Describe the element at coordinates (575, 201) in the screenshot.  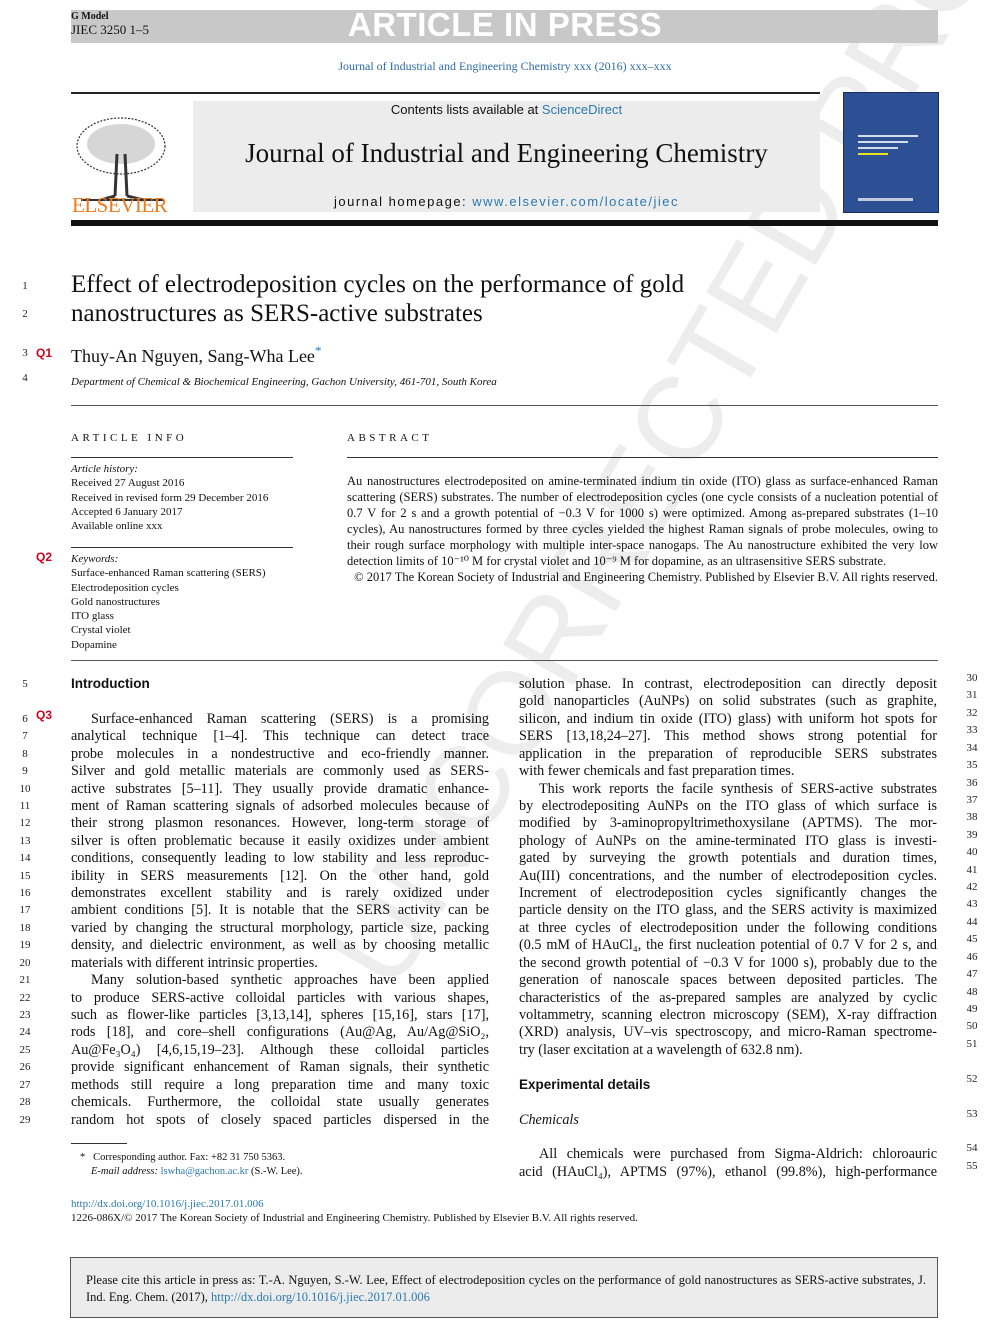
I see `homepage-link: www.elsevier.com/locate/jiec` at that location.